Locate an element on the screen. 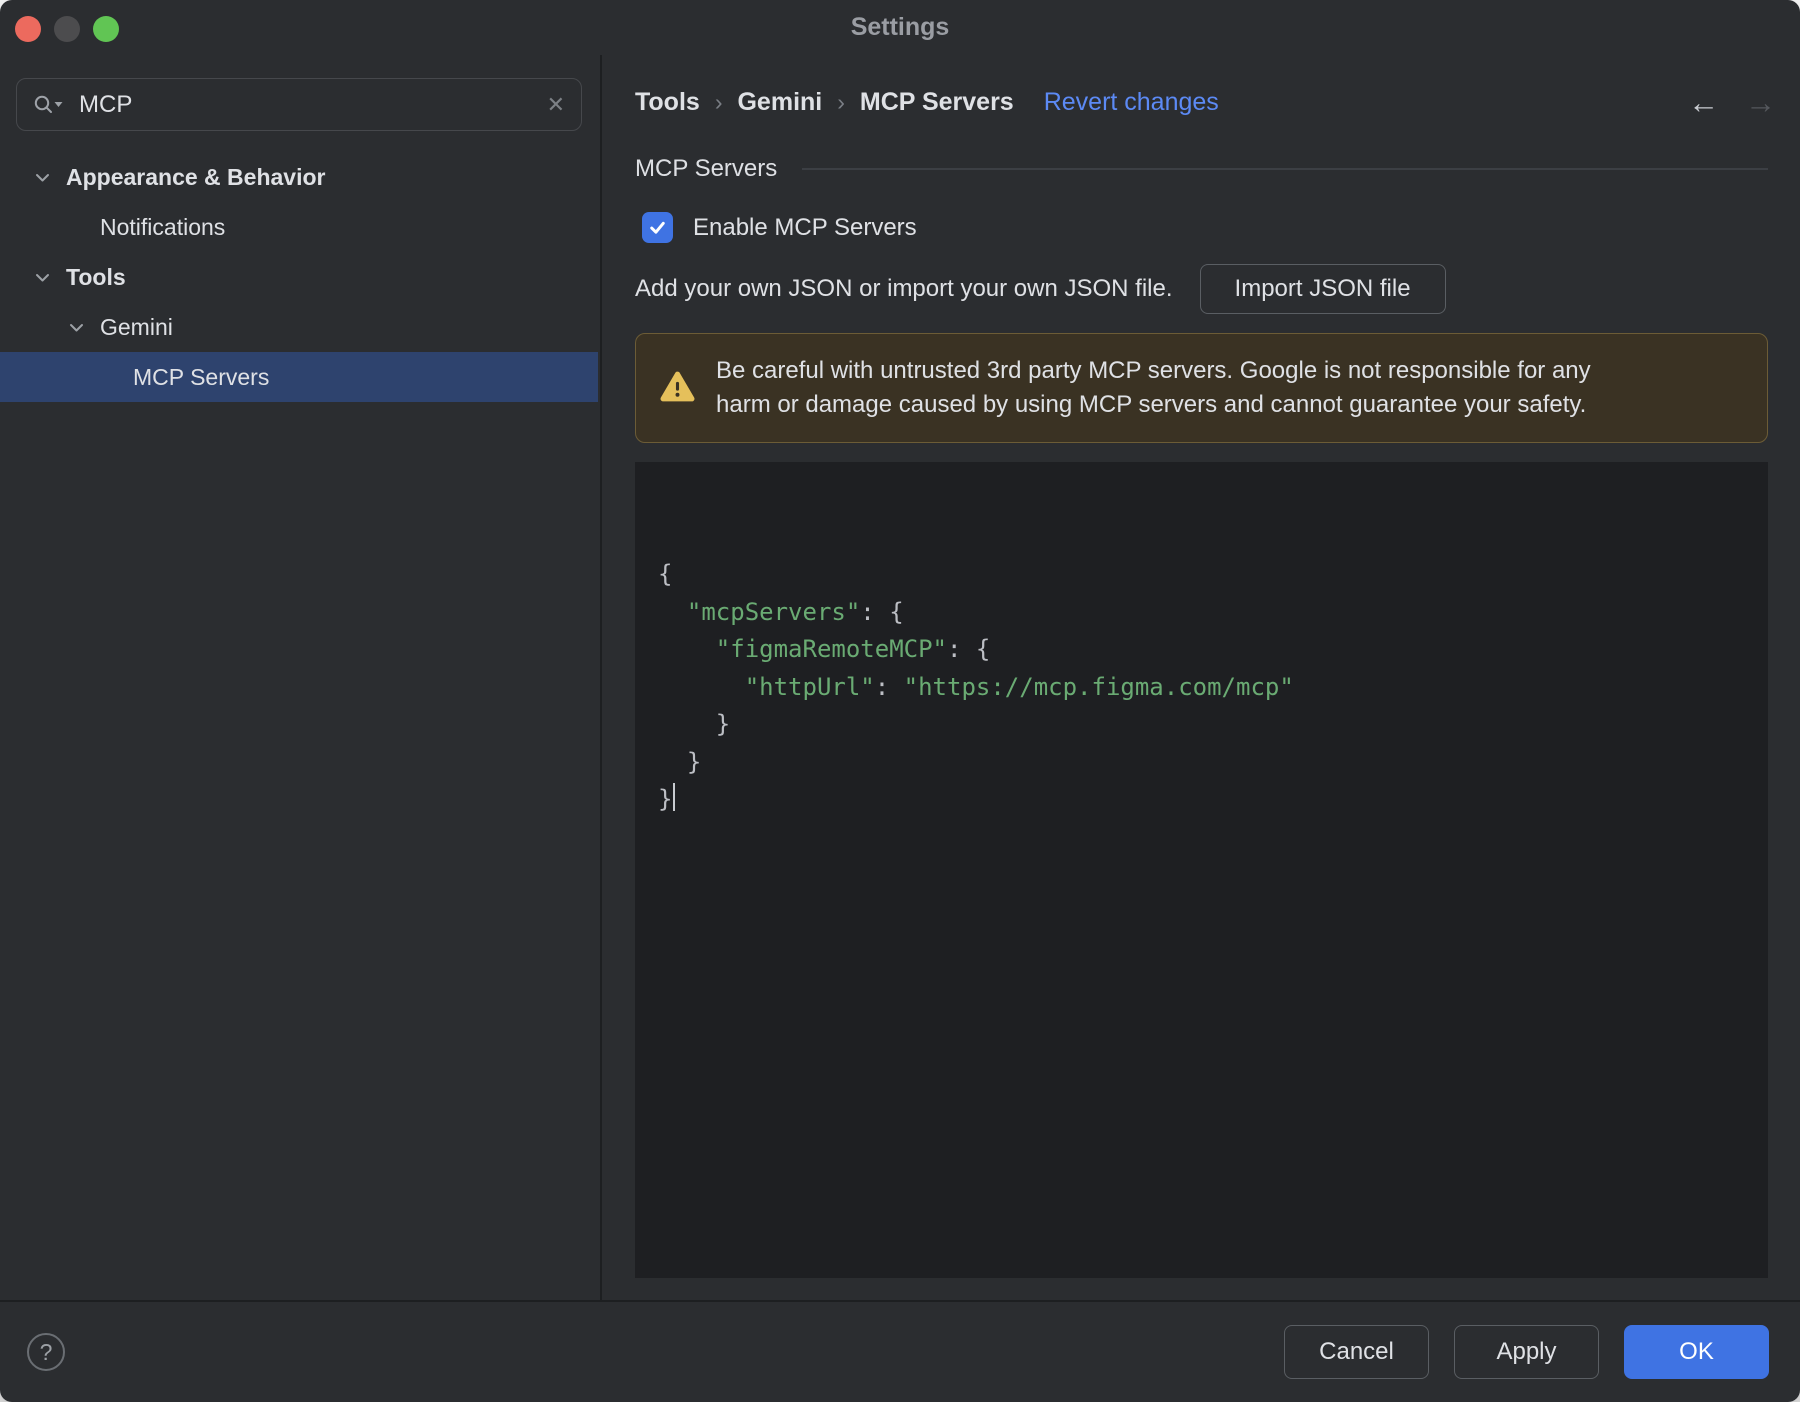 The width and height of the screenshot is (1800, 1402). section-header: MCP Servers is located at coordinates (1201, 169).